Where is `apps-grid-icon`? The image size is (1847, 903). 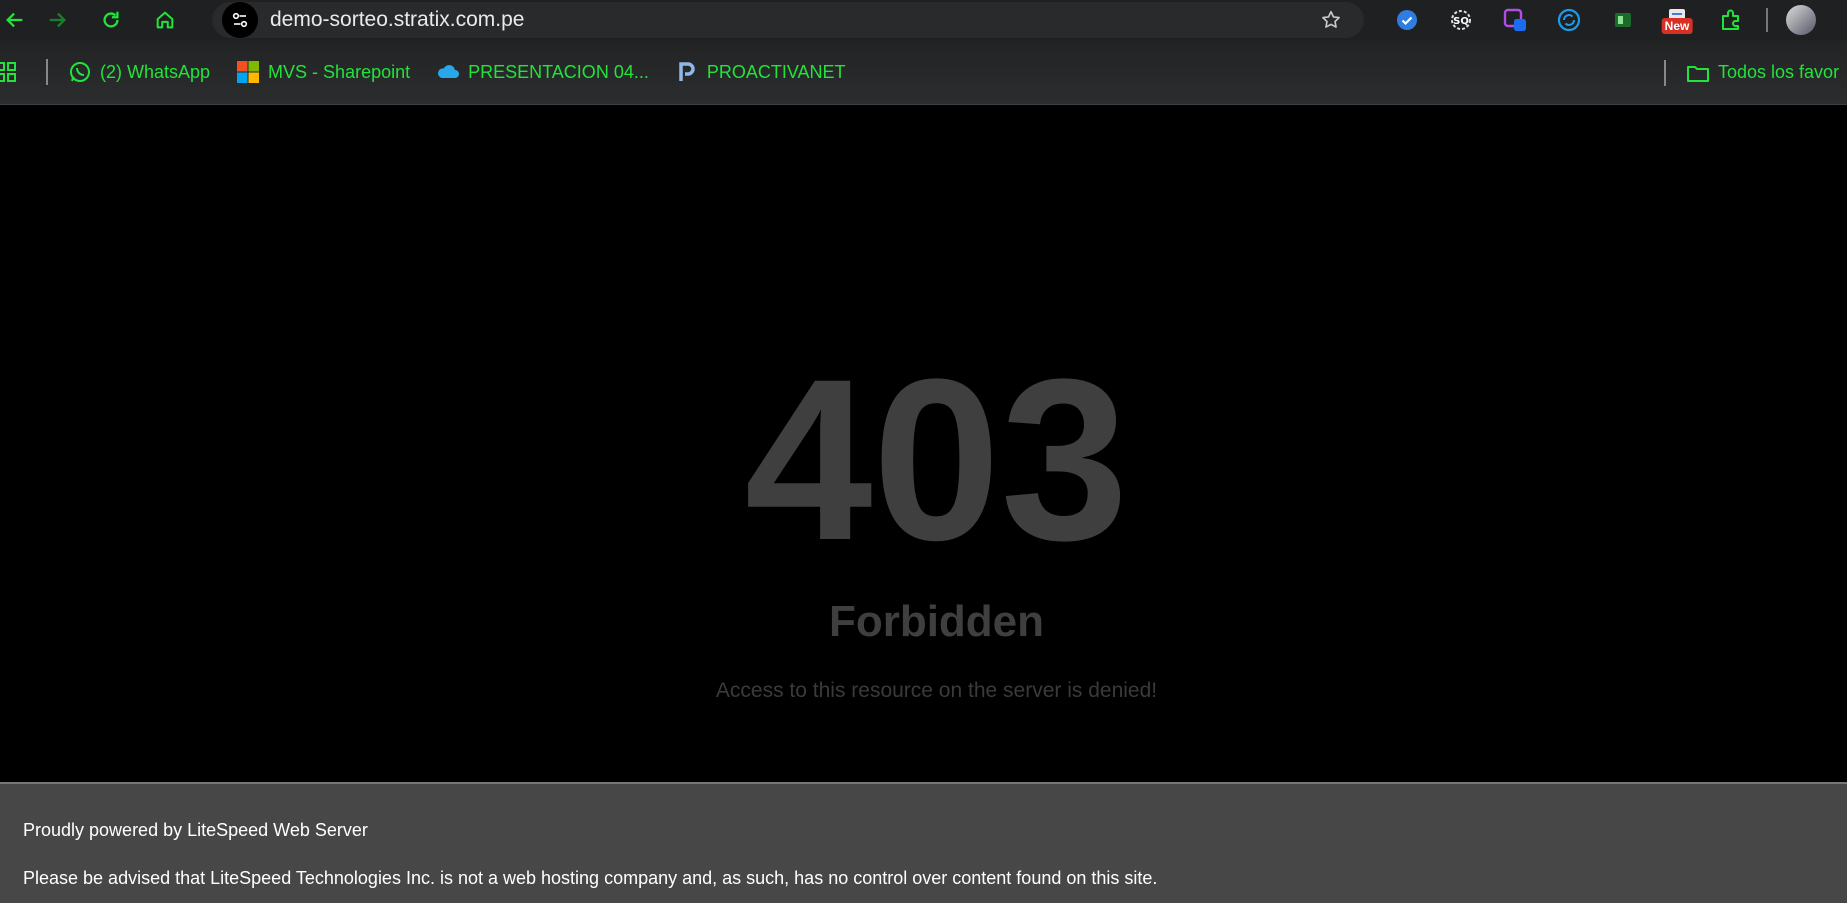 apps-grid-icon is located at coordinates (8, 72).